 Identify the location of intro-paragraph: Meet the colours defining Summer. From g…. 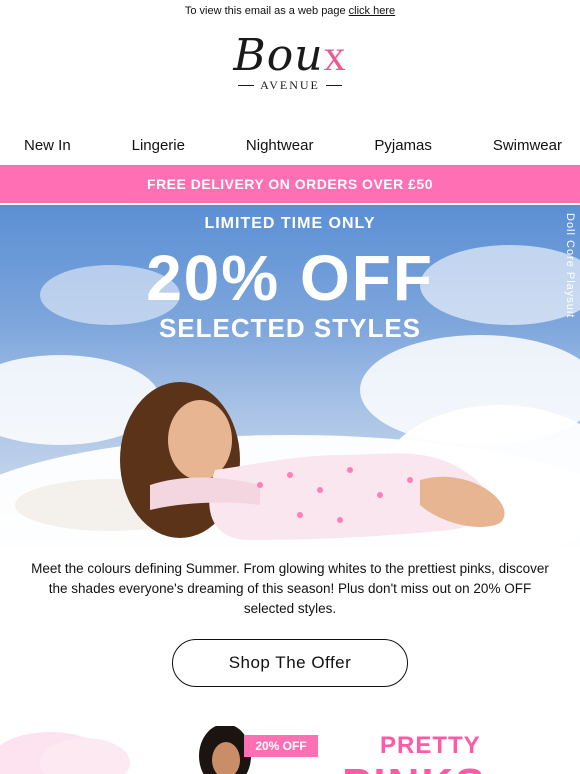
(290, 588).